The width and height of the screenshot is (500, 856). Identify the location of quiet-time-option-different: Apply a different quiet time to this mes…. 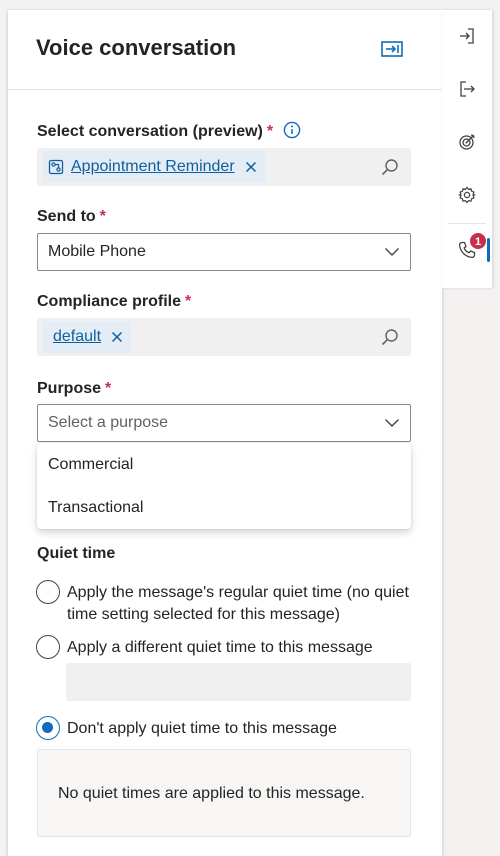
(226, 647).